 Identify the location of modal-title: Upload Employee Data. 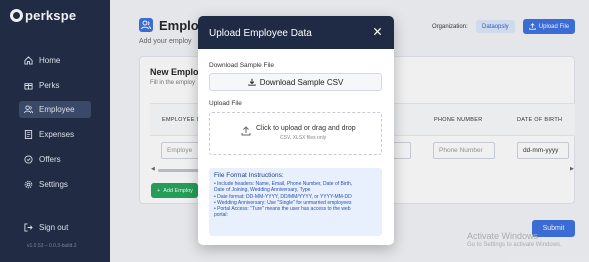
(260, 33).